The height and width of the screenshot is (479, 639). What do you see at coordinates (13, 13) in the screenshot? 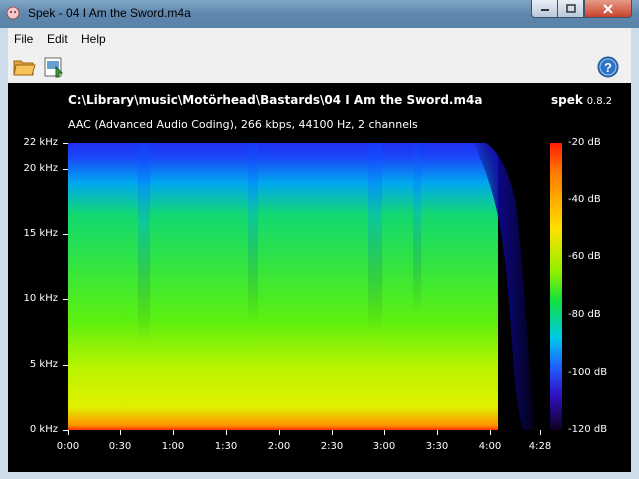
I see `spek-app-icon` at bounding box center [13, 13].